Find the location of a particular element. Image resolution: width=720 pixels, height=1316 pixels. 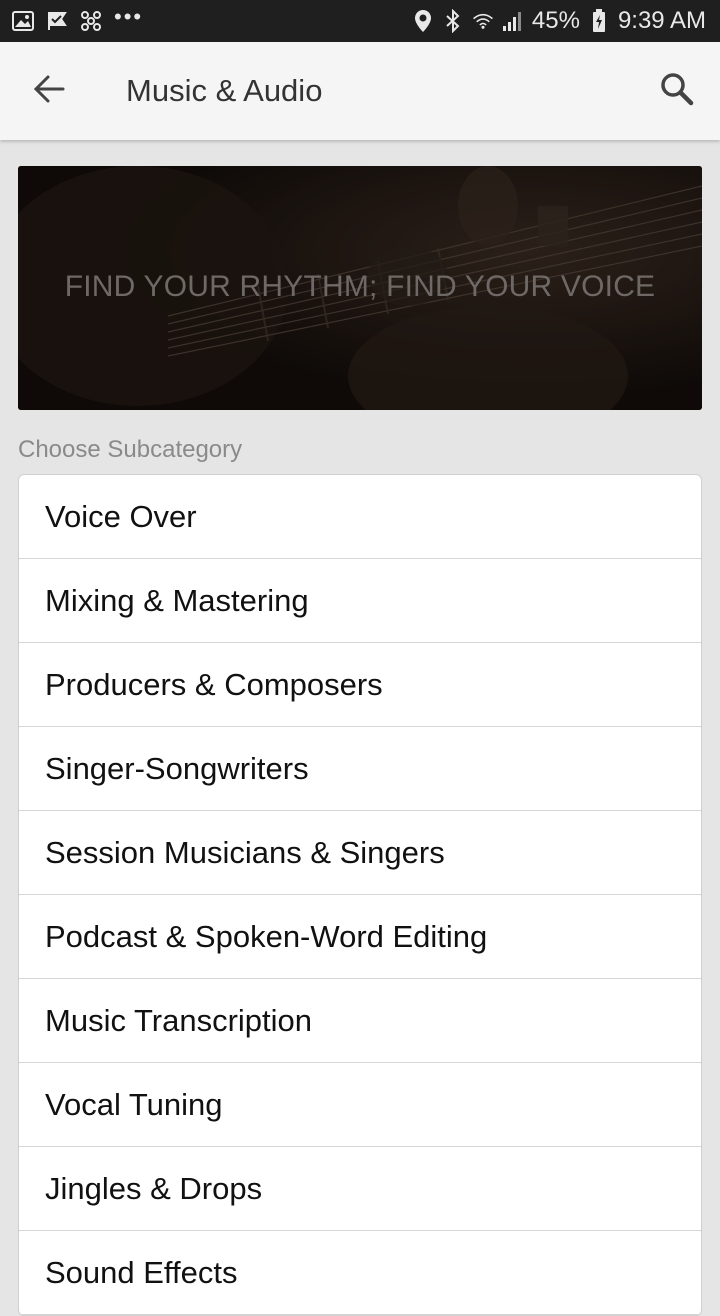

fan-icon is located at coordinates (91, 21).